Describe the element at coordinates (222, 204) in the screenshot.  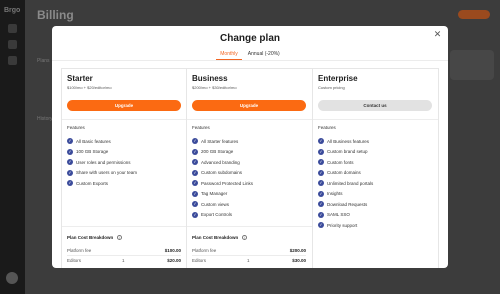
I see `feature-item: ✓ Custom views` at that location.